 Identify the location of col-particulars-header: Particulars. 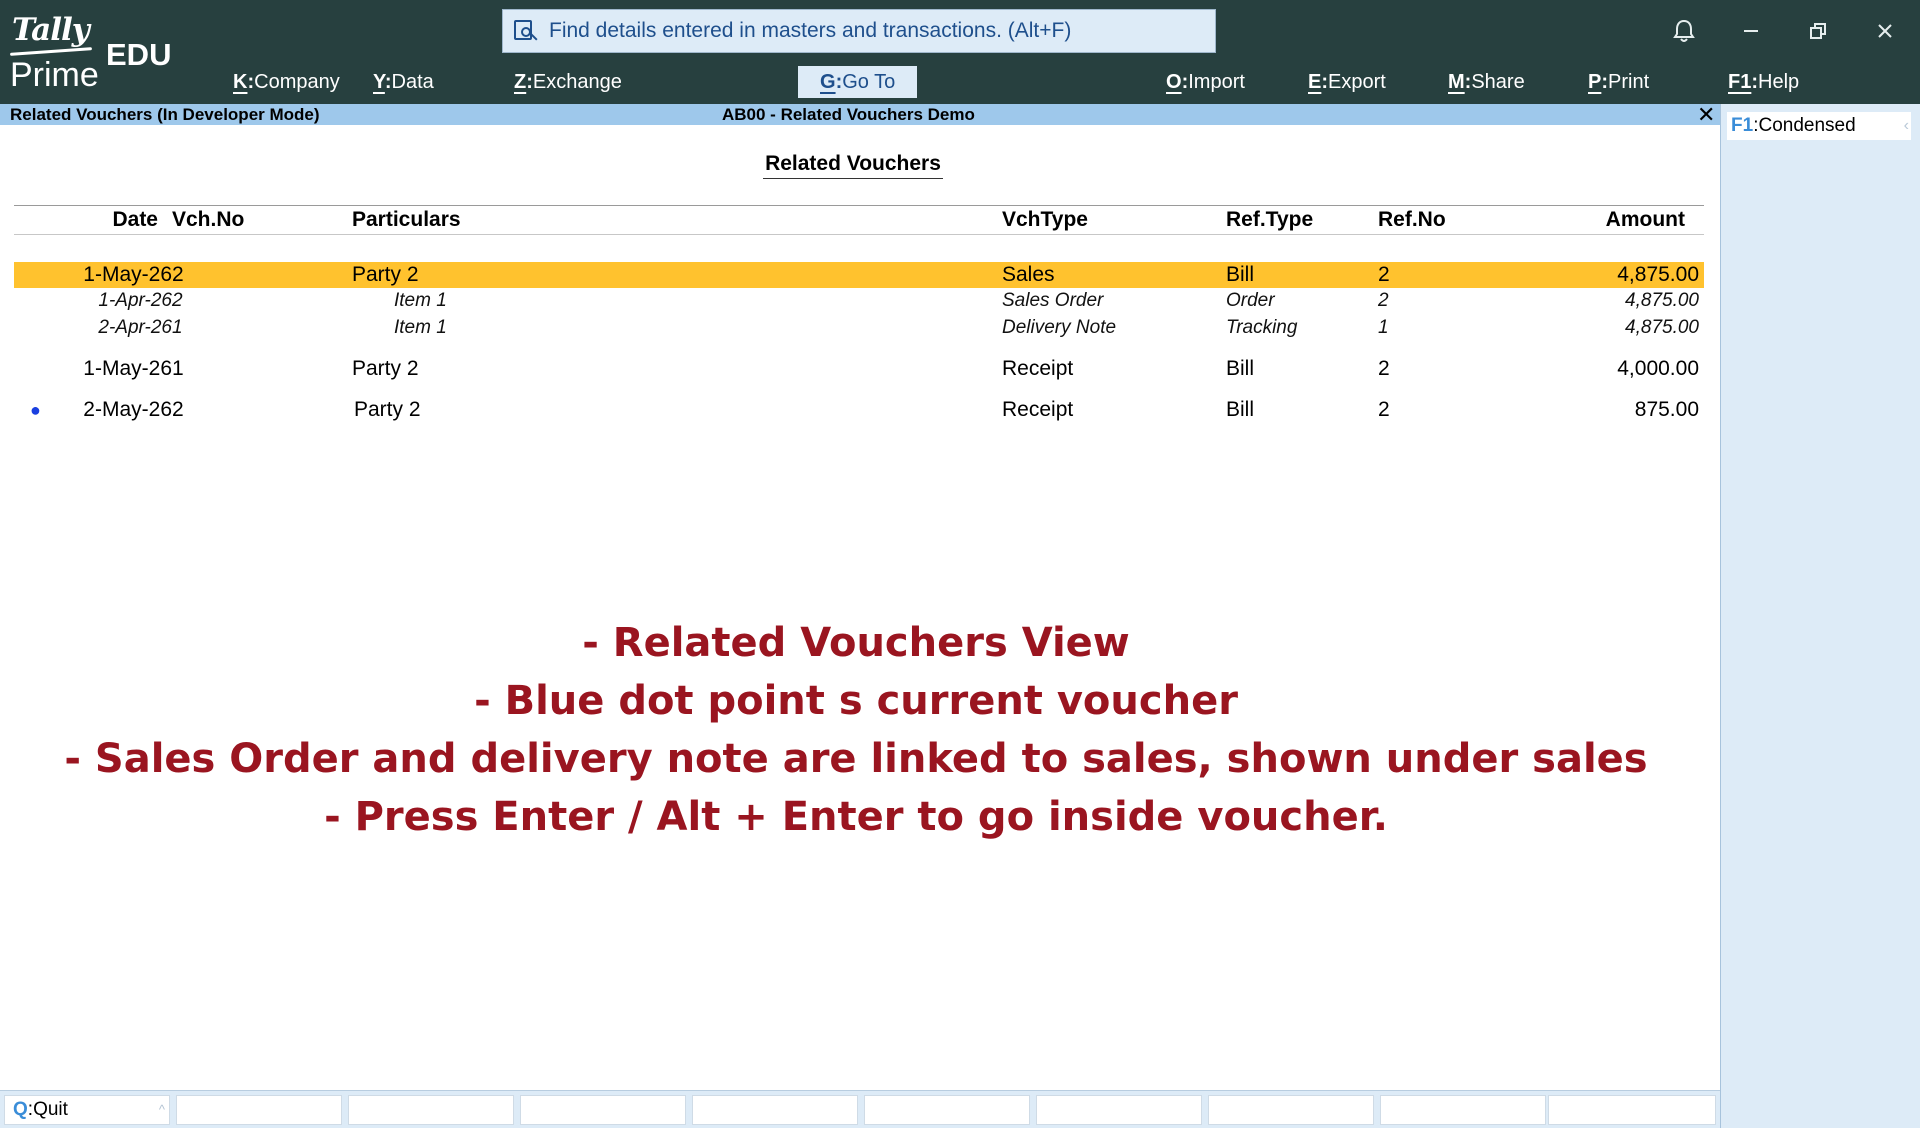
(406, 219).